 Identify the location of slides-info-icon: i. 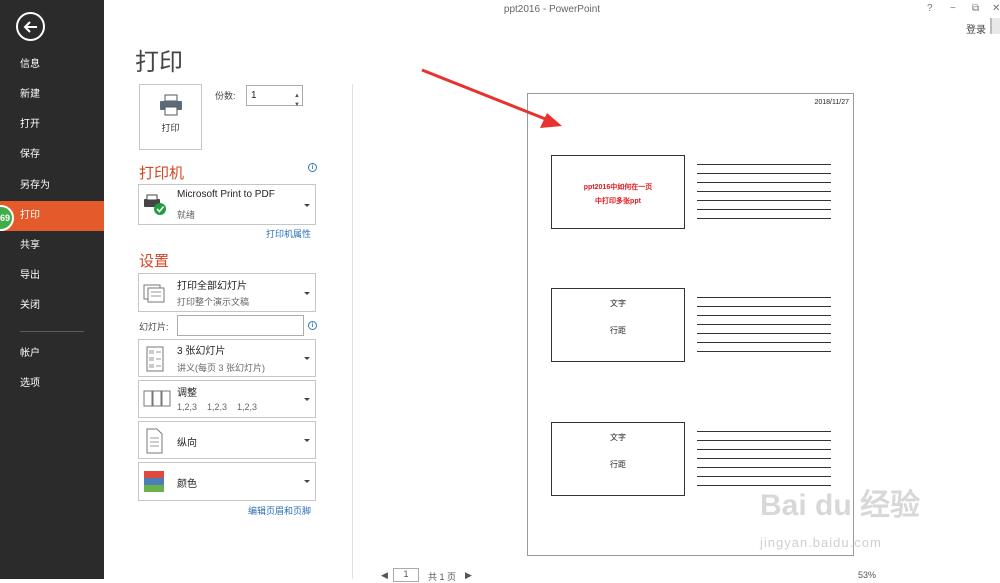
(312, 325).